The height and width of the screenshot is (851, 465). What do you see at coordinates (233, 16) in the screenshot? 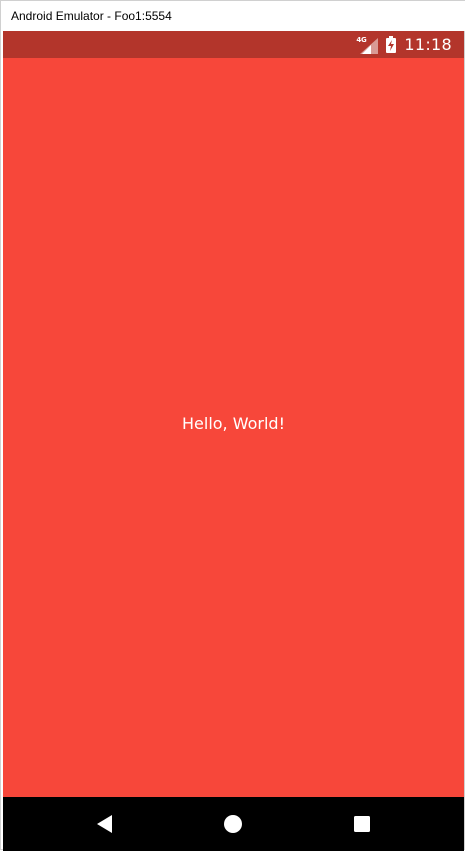
I see `window-titlebar: Android Emulator - Foo1:5554` at bounding box center [233, 16].